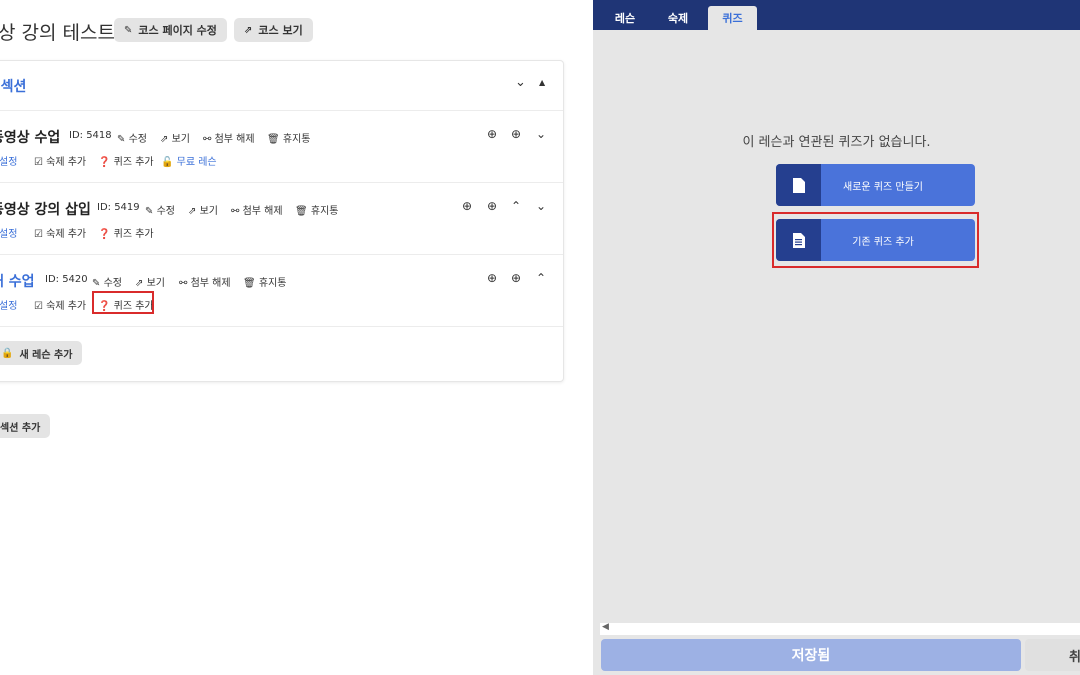  What do you see at coordinates (678, 18) in the screenshot?
I see `tab-homework: 숙제` at bounding box center [678, 18].